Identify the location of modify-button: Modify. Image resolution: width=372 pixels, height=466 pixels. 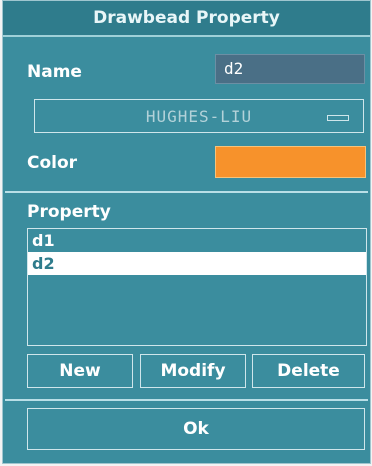
(193, 371).